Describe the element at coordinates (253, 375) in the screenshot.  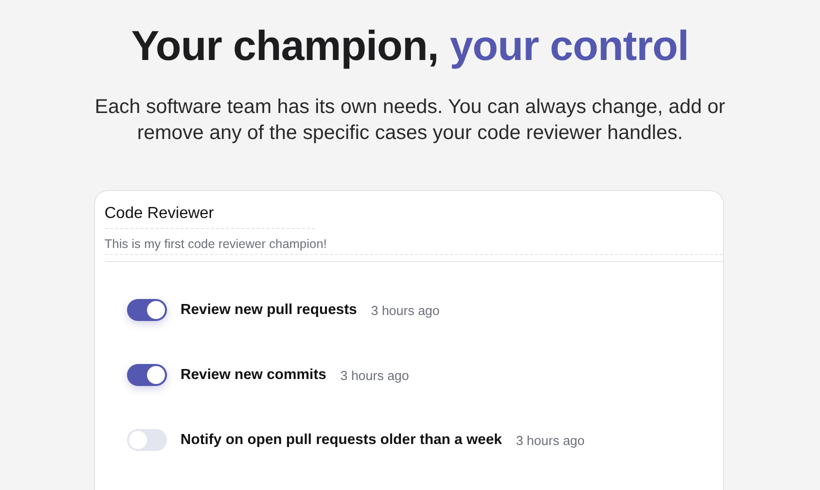
I see `case-label: Review new commits` at that location.